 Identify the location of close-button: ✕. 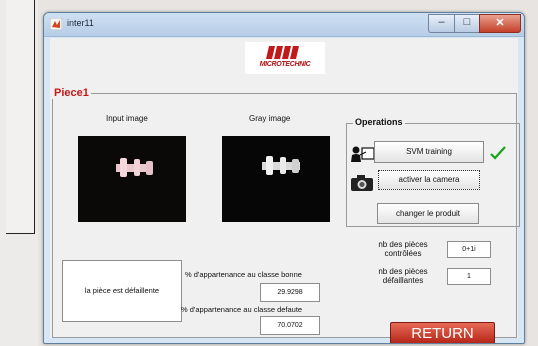
(500, 23).